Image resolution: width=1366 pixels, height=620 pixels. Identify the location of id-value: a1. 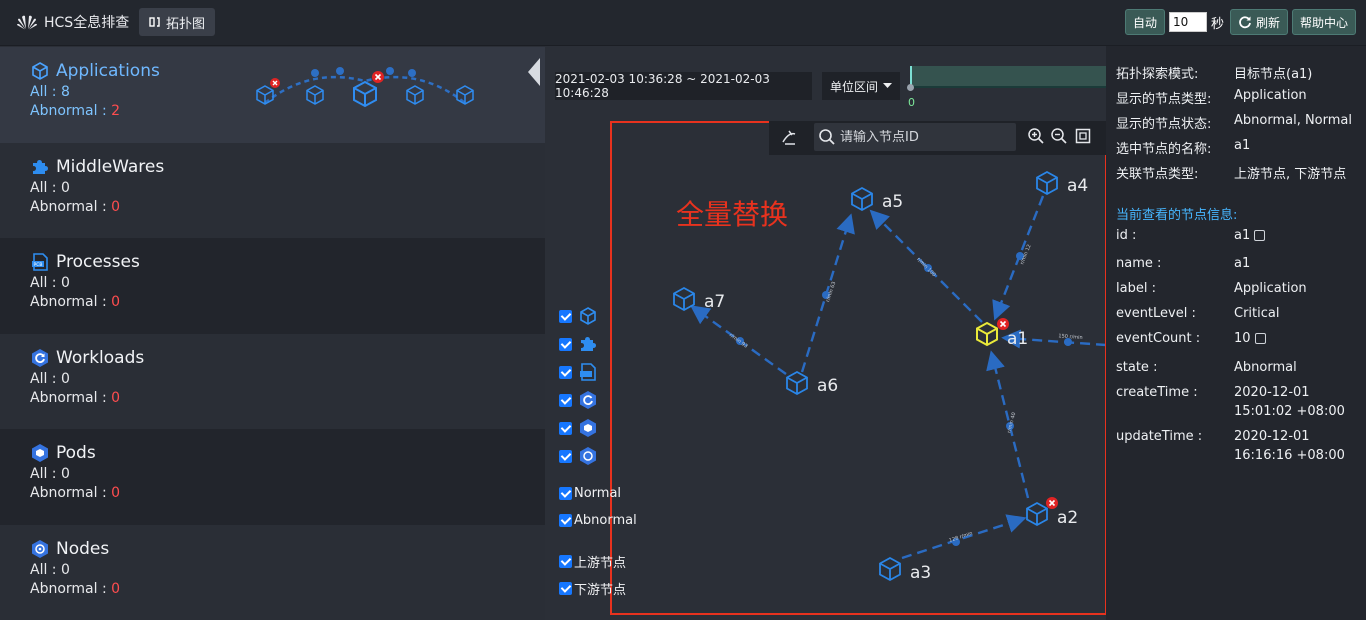
(1242, 235).